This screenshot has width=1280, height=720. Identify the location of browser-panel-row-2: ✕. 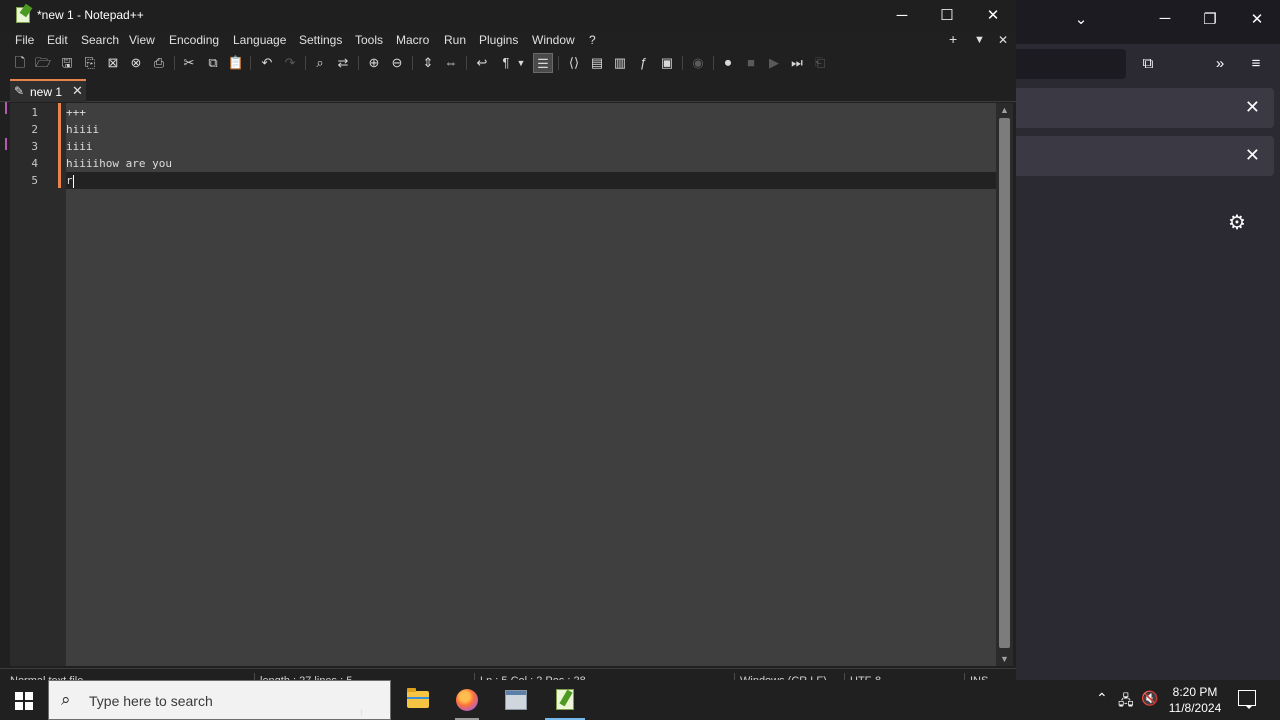
(1145, 156).